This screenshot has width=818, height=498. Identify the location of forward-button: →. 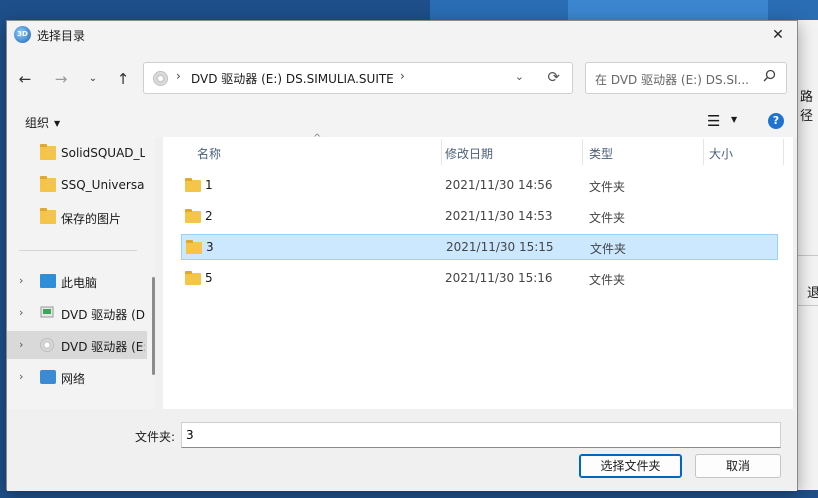
(61, 79).